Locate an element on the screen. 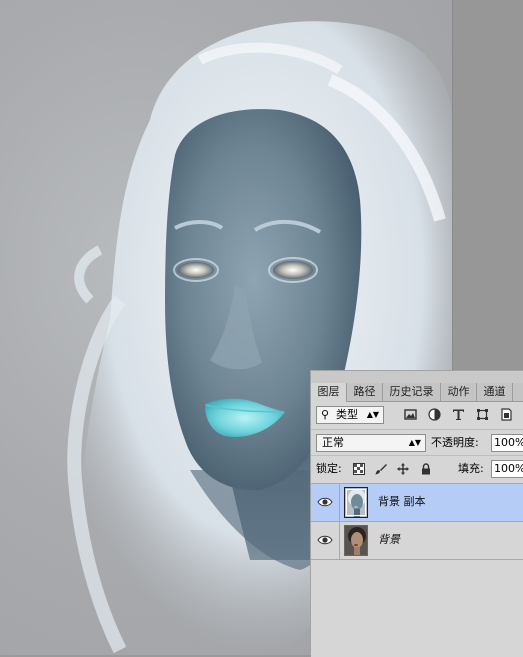  tab-layers: 图层 is located at coordinates (329, 392).